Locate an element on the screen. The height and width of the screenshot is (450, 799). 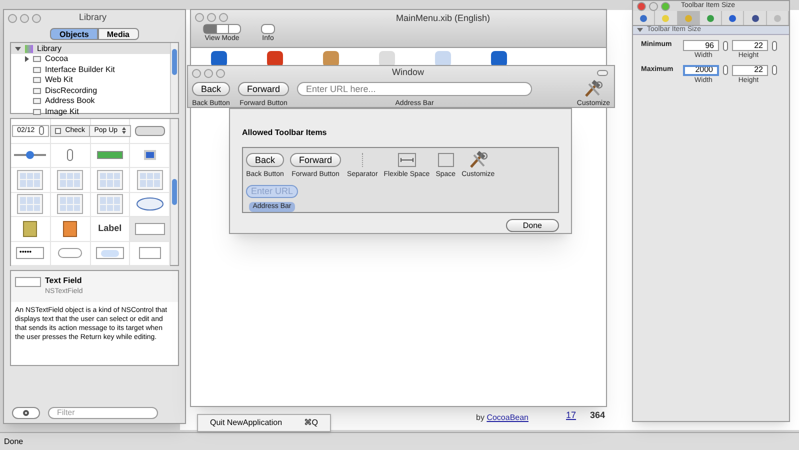
width-field: 2000 is located at coordinates (701, 70).